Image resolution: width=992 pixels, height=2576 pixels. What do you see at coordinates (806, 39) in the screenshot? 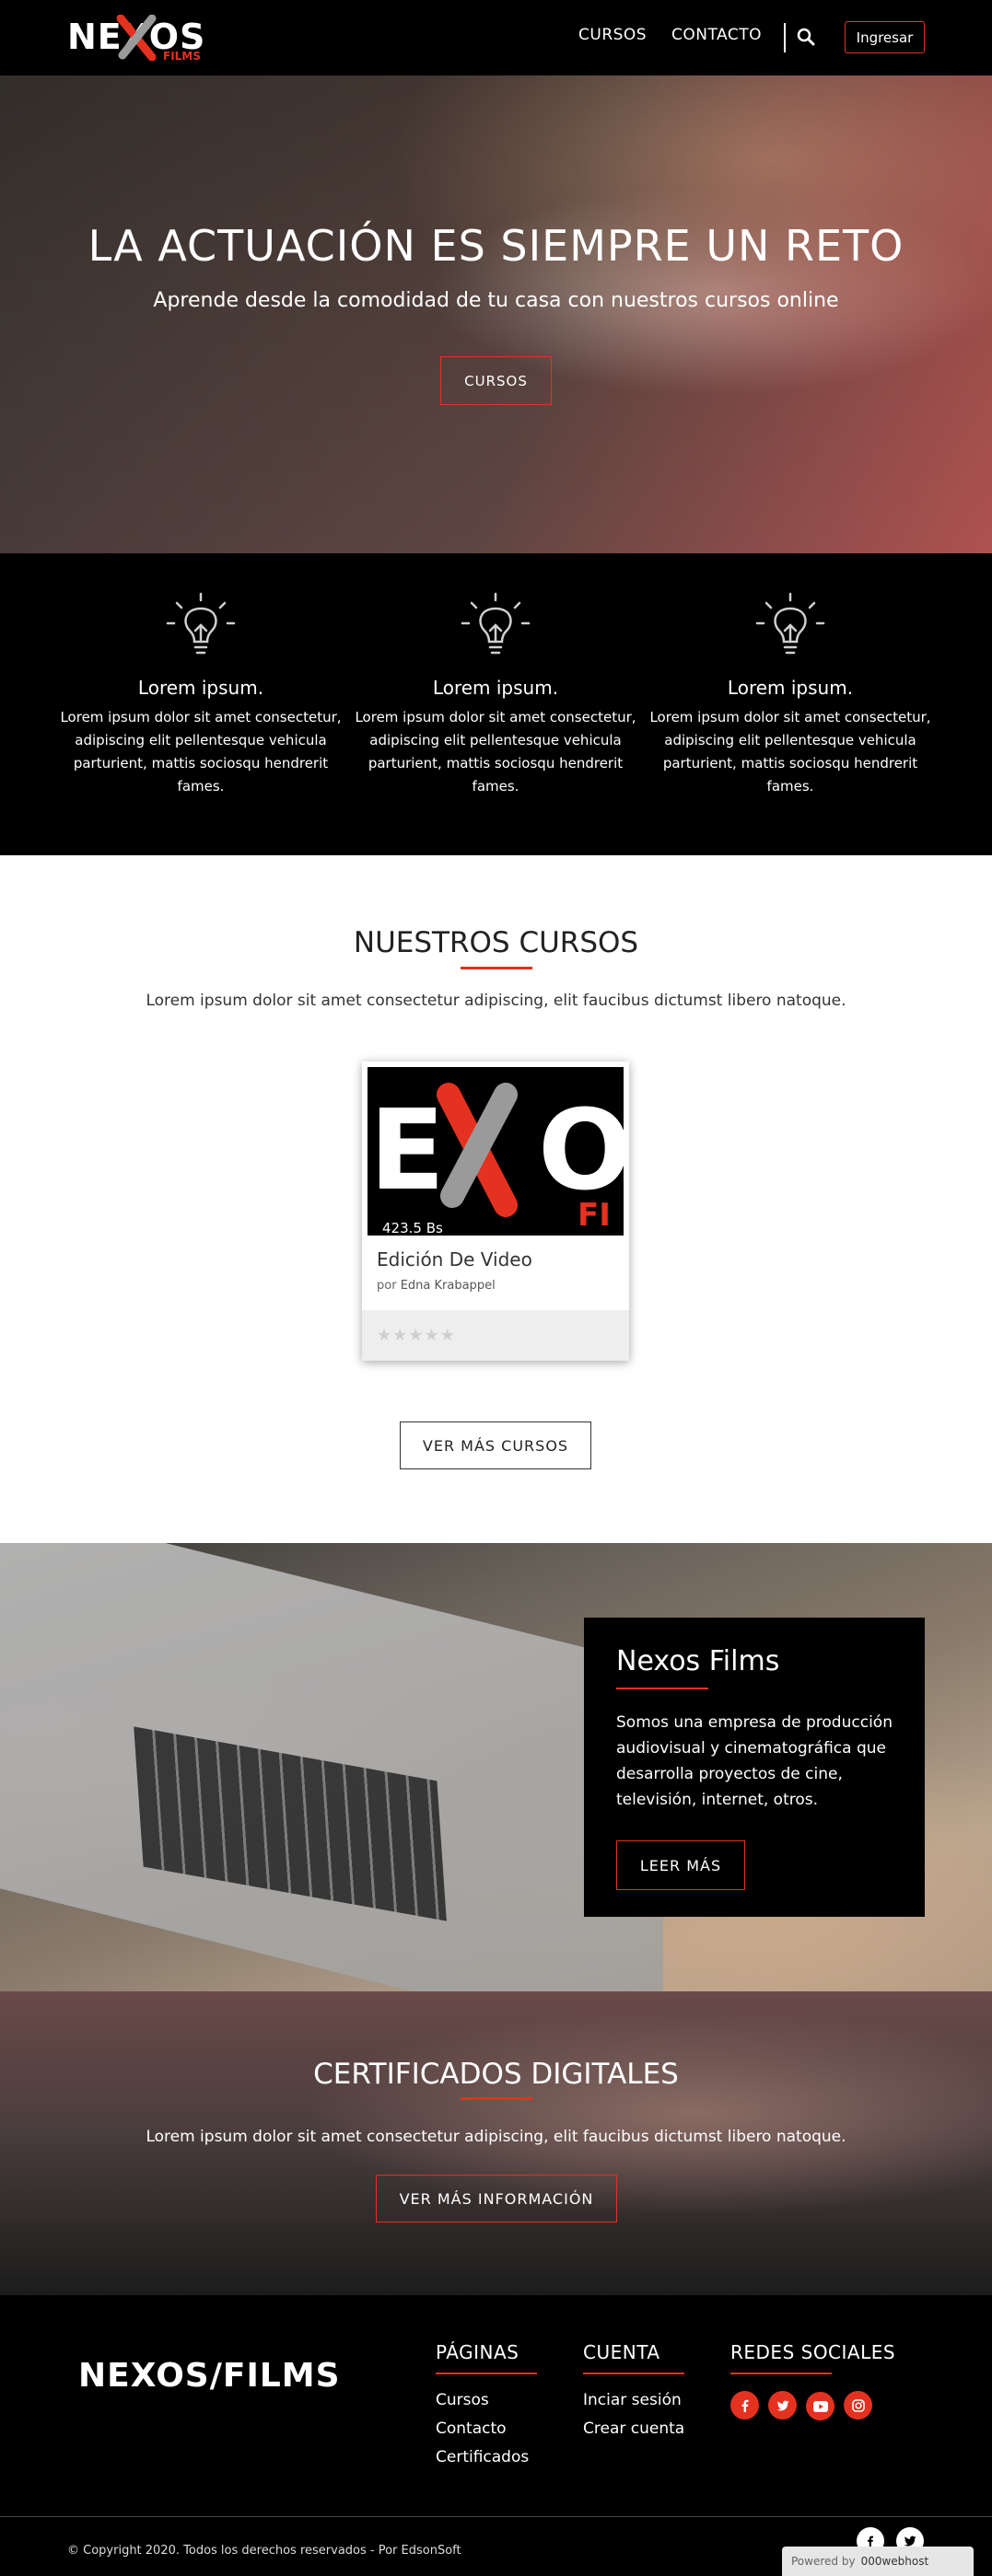
I see `search-icon` at bounding box center [806, 39].